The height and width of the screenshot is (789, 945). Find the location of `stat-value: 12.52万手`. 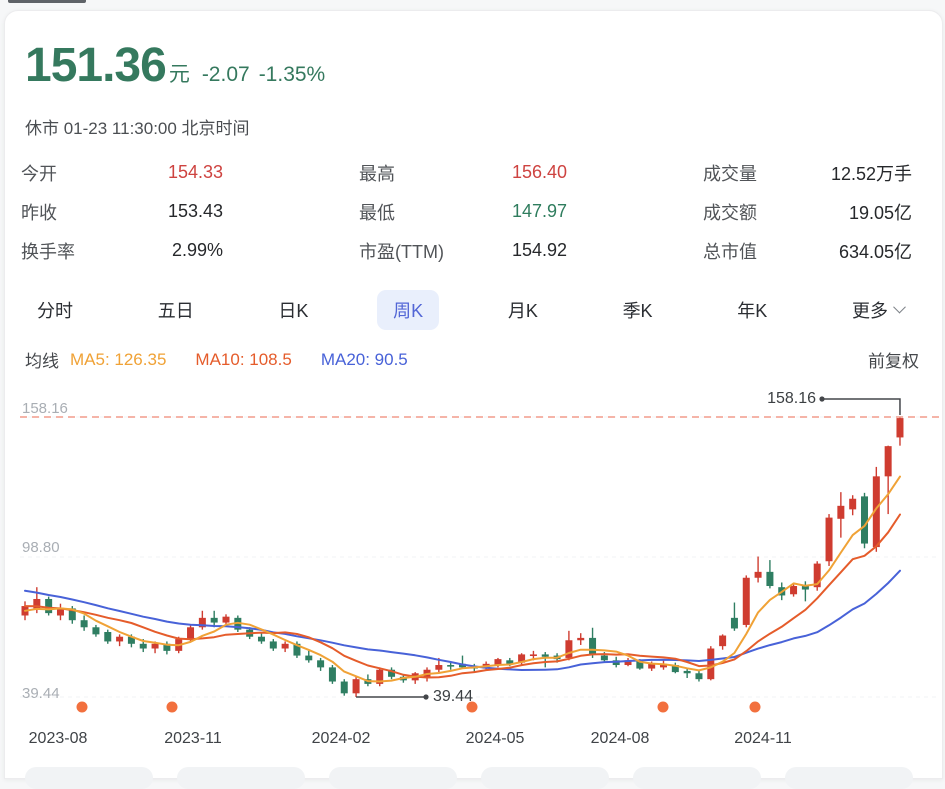

stat-value: 12.52万手 is located at coordinates (871, 173).